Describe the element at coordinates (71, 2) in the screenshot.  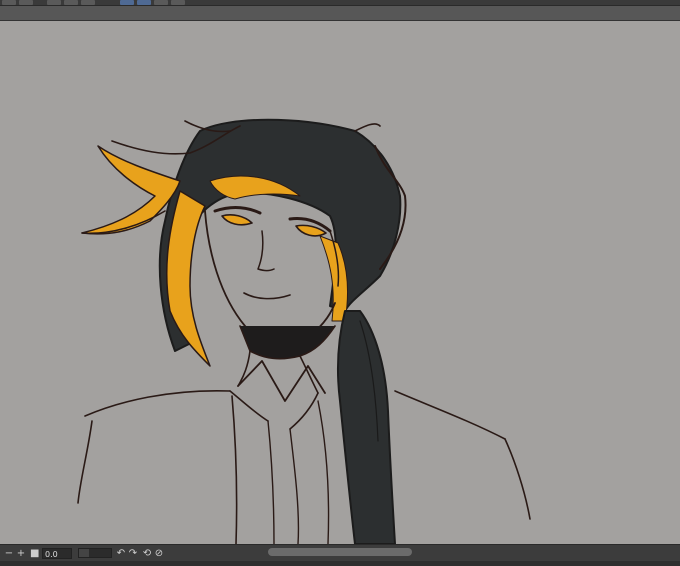
I see `brush-icon` at that location.